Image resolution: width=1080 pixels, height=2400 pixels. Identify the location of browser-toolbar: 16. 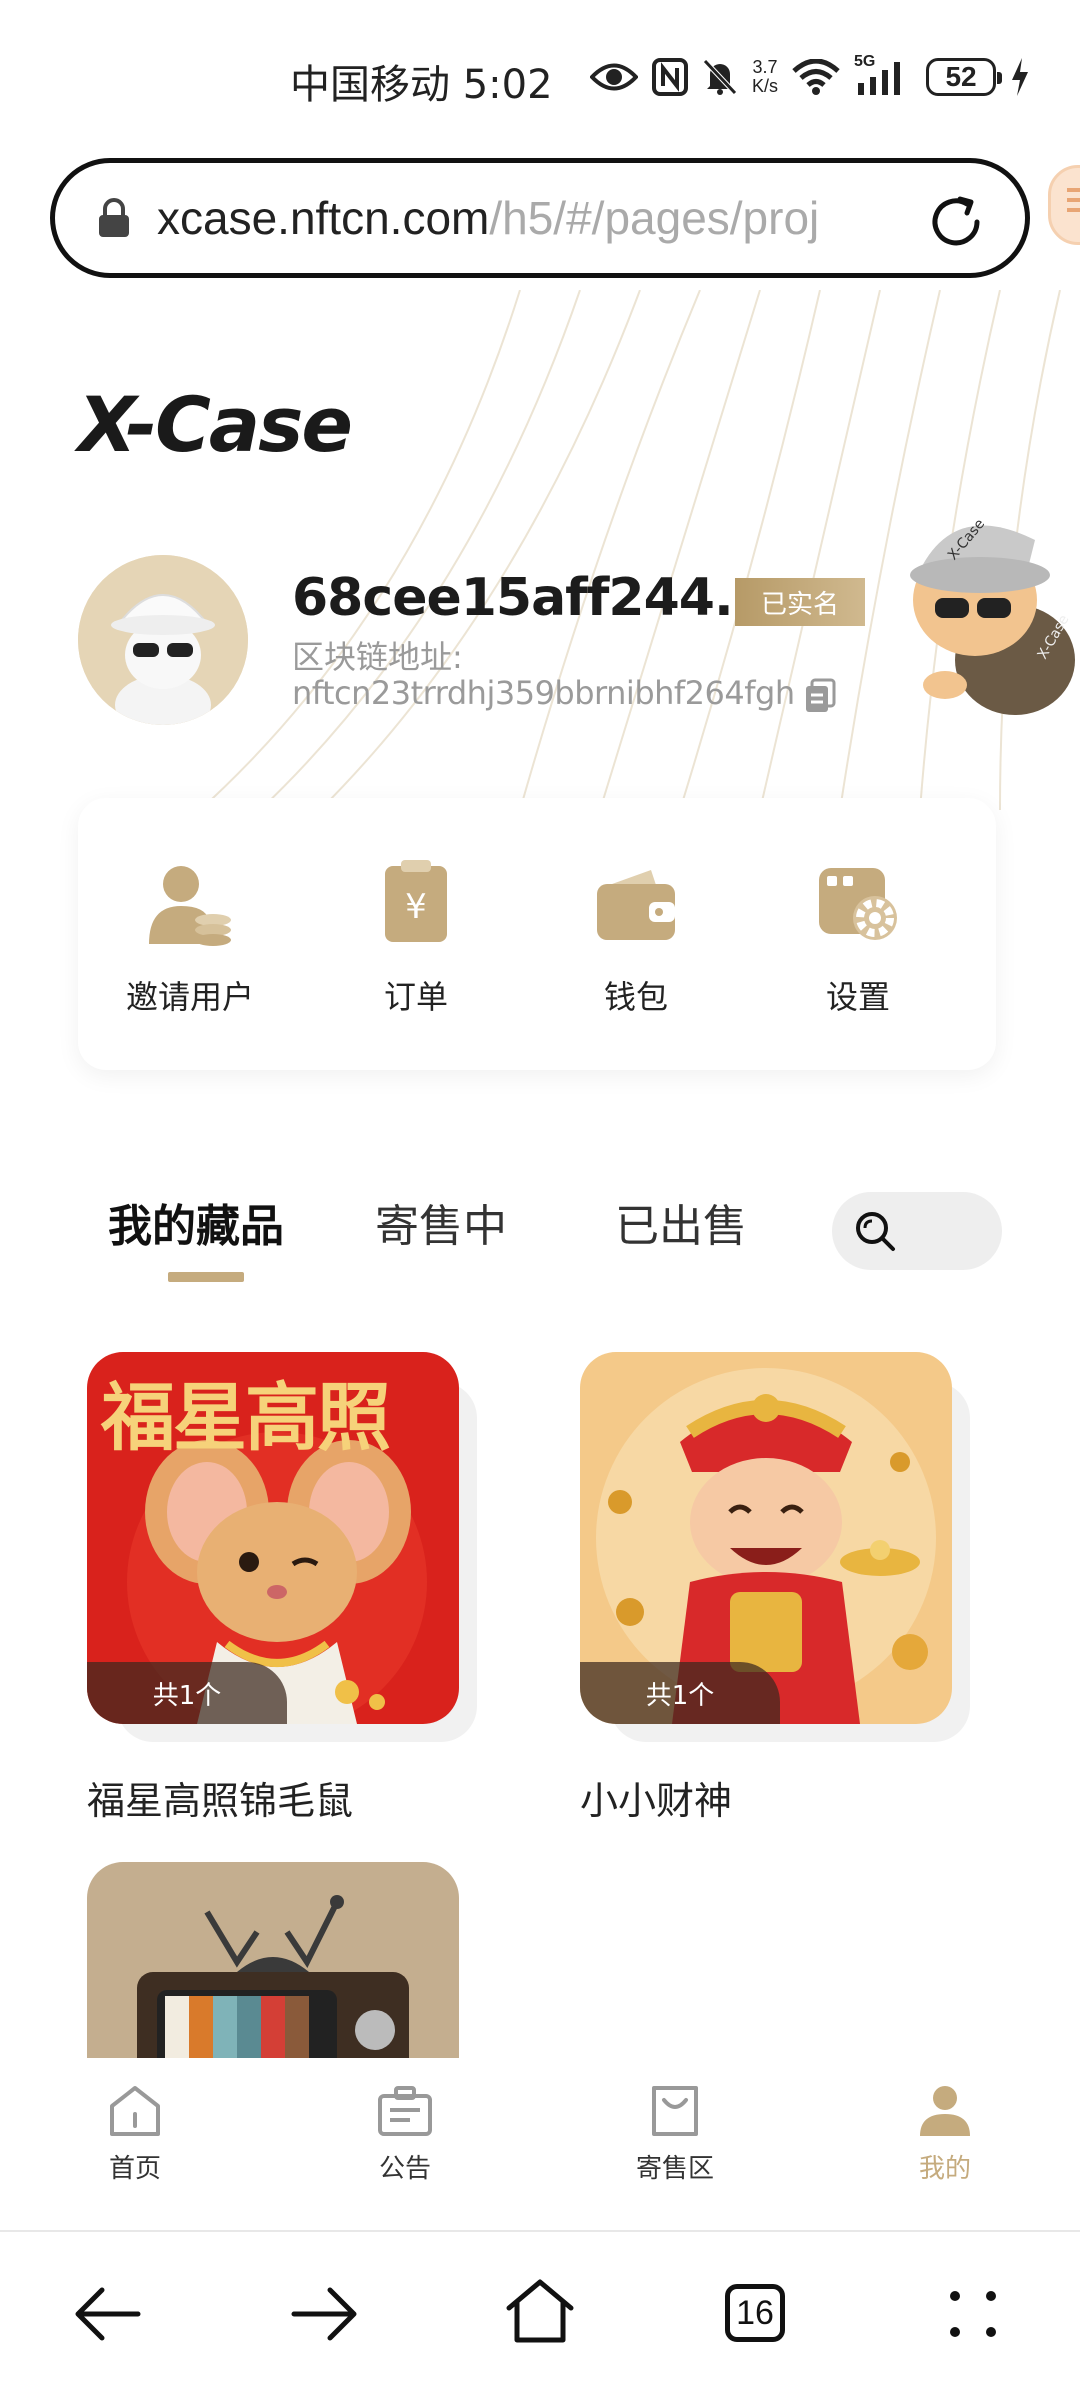
(540, 2315).